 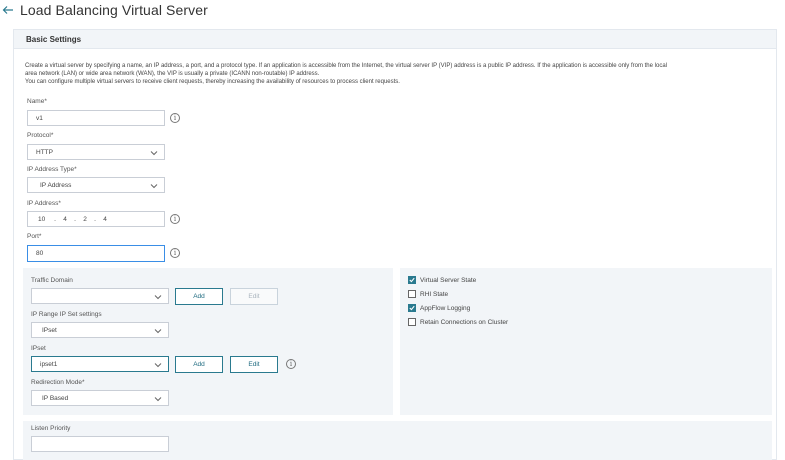 What do you see at coordinates (199, 296) in the screenshot?
I see `traffic-domain-add-button: Add` at bounding box center [199, 296].